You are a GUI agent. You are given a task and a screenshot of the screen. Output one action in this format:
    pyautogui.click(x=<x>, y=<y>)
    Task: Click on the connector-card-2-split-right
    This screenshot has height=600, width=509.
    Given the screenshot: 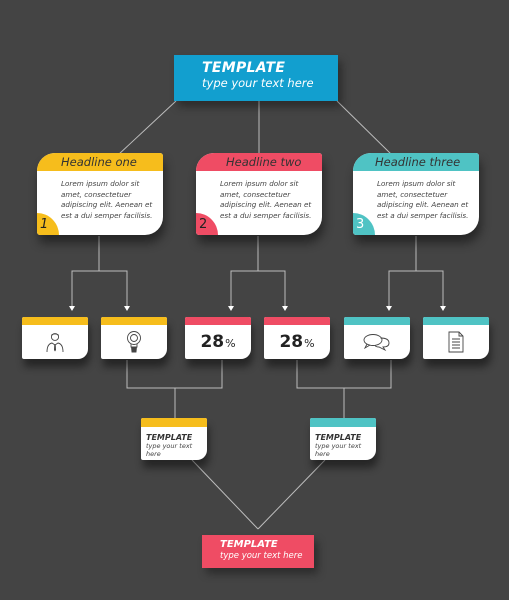 What is the action you would take?
    pyautogui.click(x=272, y=288)
    